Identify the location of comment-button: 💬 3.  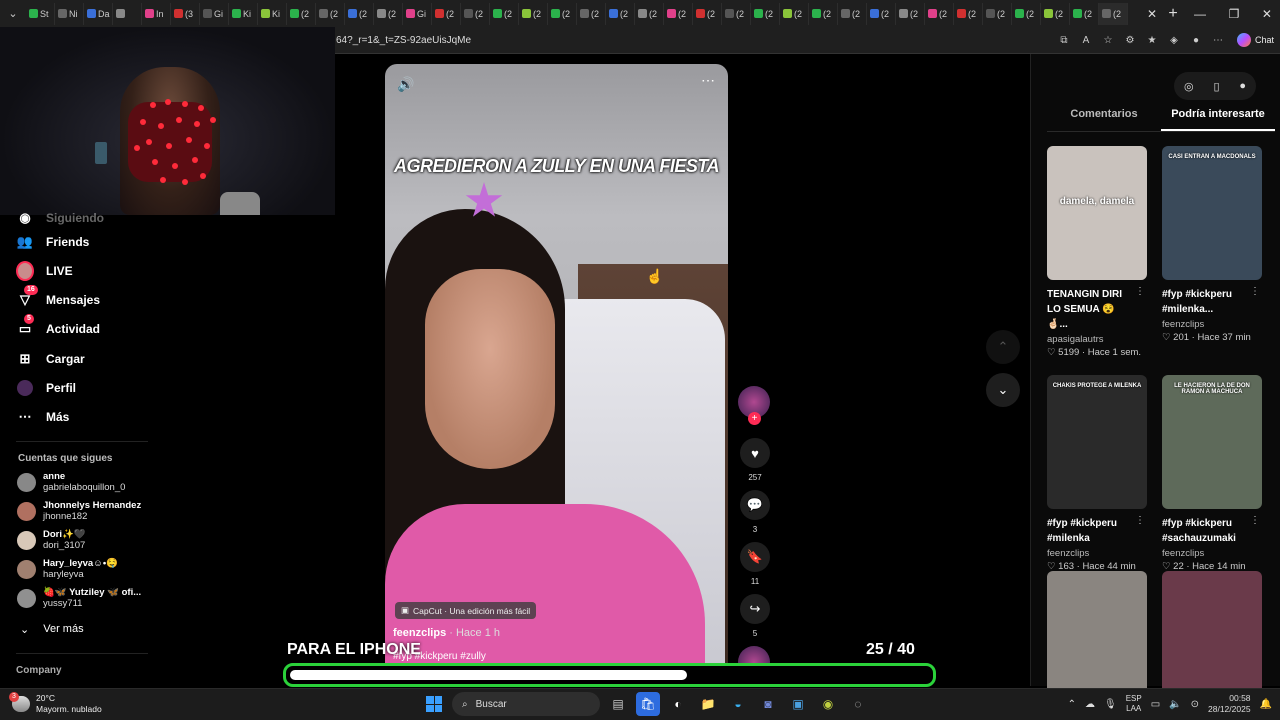
(755, 512).